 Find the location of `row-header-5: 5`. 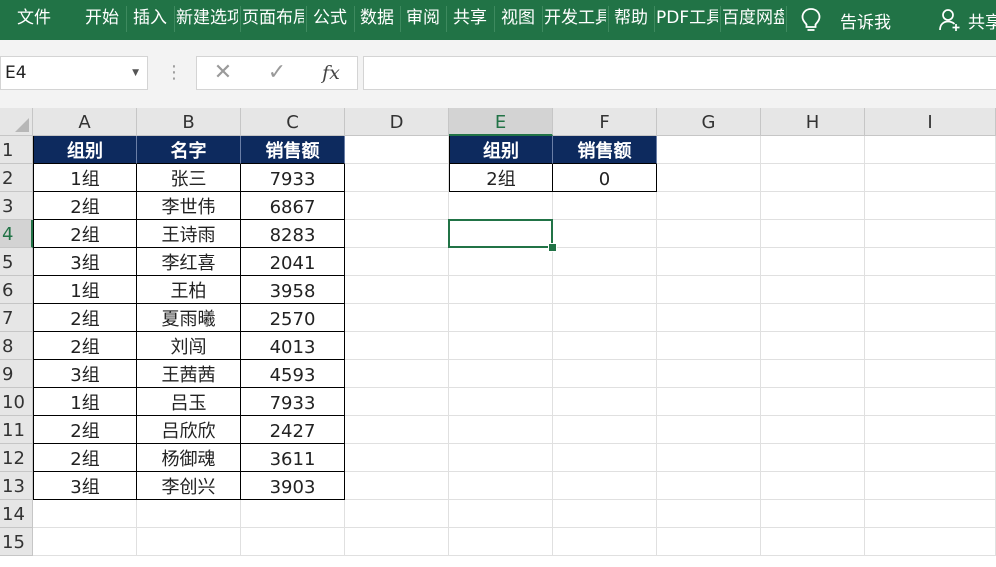

row-header-5: 5 is located at coordinates (16, 262).